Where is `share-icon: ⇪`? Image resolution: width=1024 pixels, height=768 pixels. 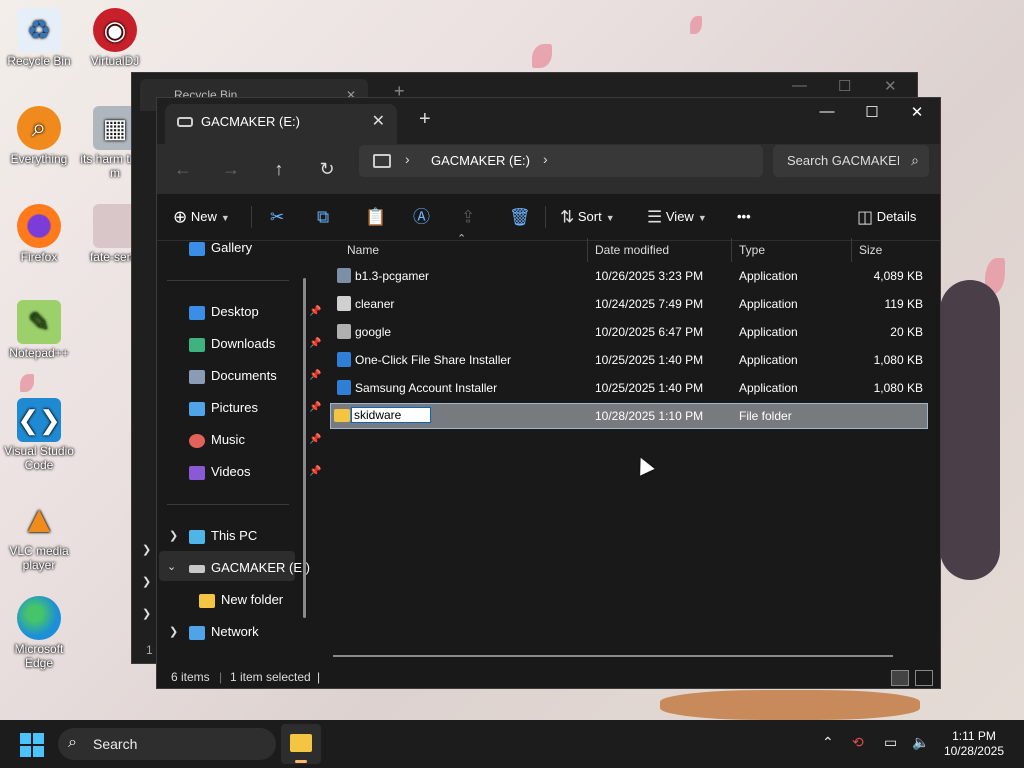 share-icon: ⇪ is located at coordinates (468, 217).